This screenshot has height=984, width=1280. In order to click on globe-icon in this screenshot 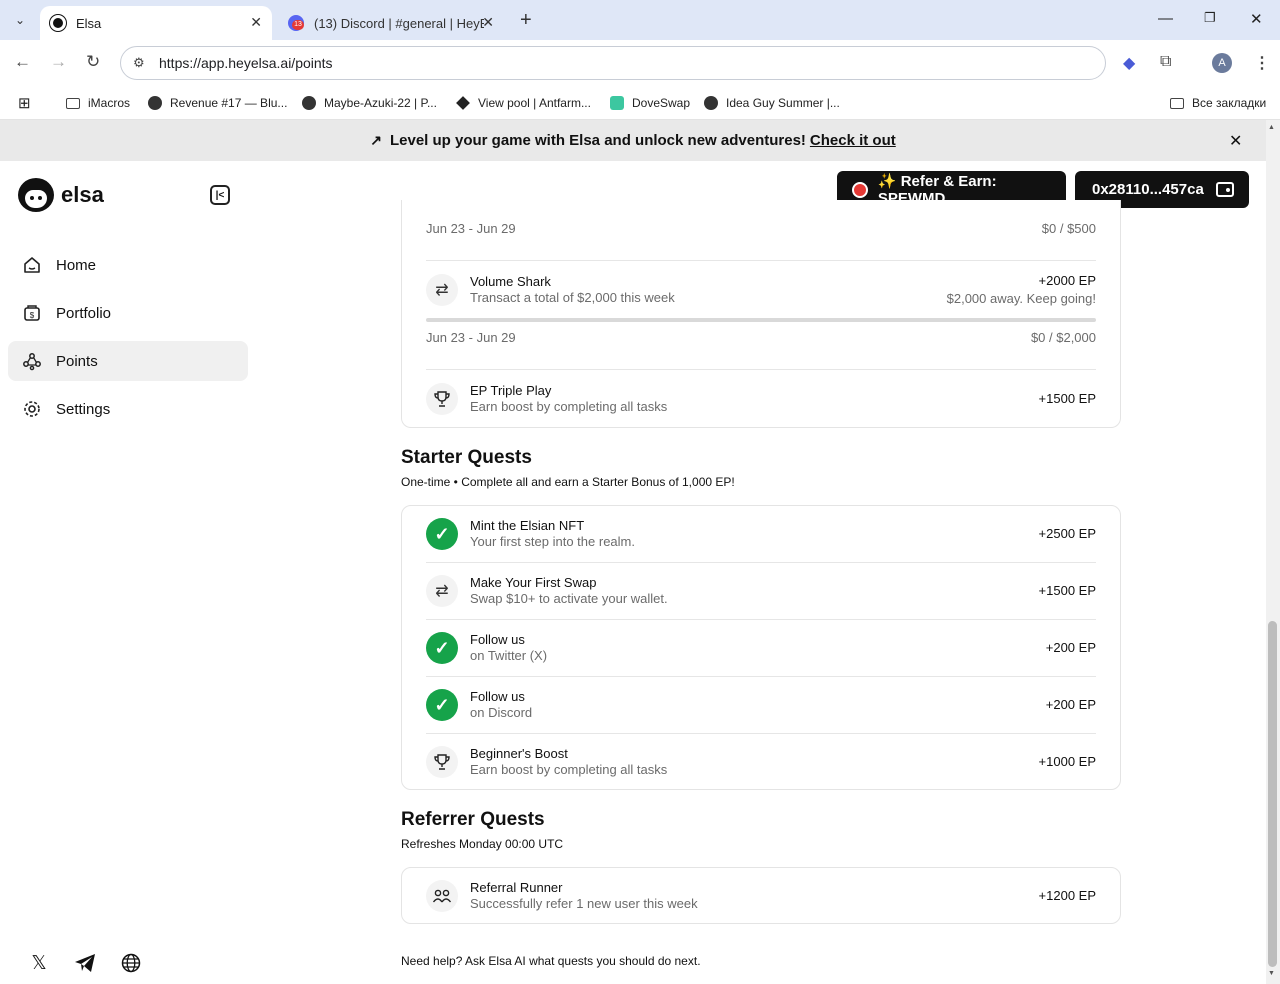, I will do `click(131, 963)`.